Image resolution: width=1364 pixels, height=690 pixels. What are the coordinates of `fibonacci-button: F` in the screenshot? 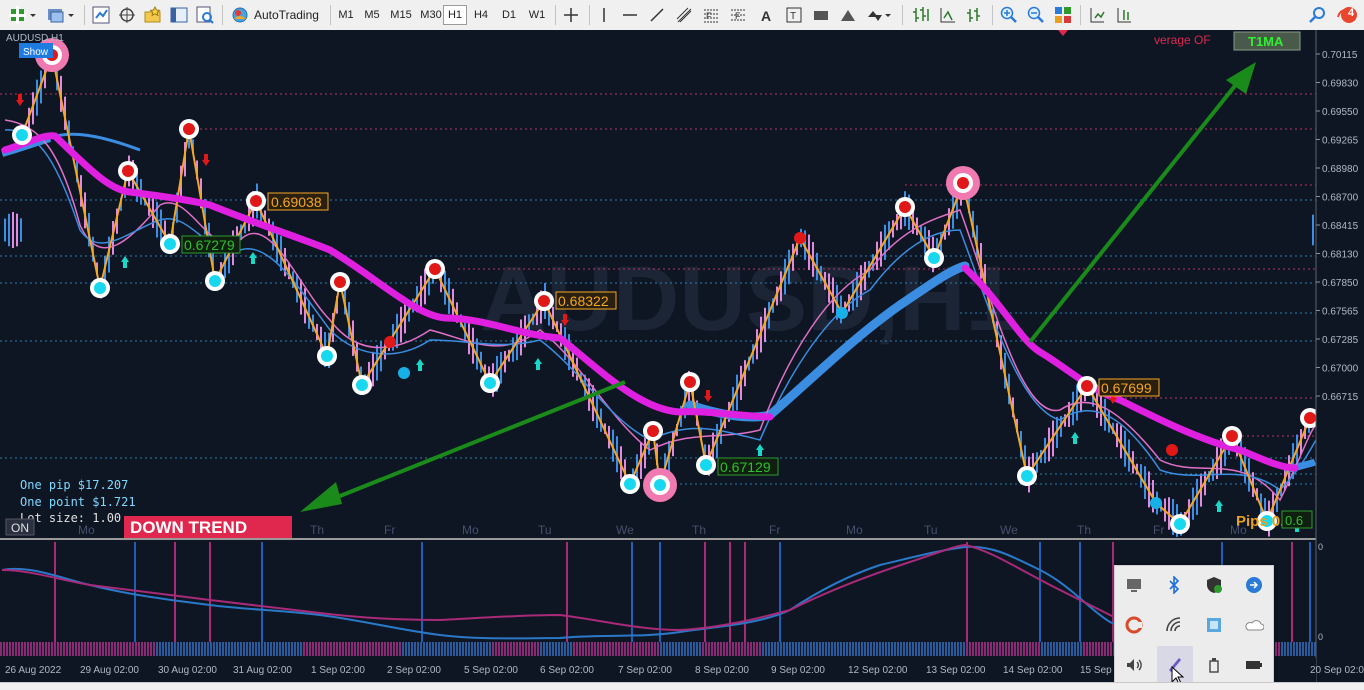 It's located at (711, 15).